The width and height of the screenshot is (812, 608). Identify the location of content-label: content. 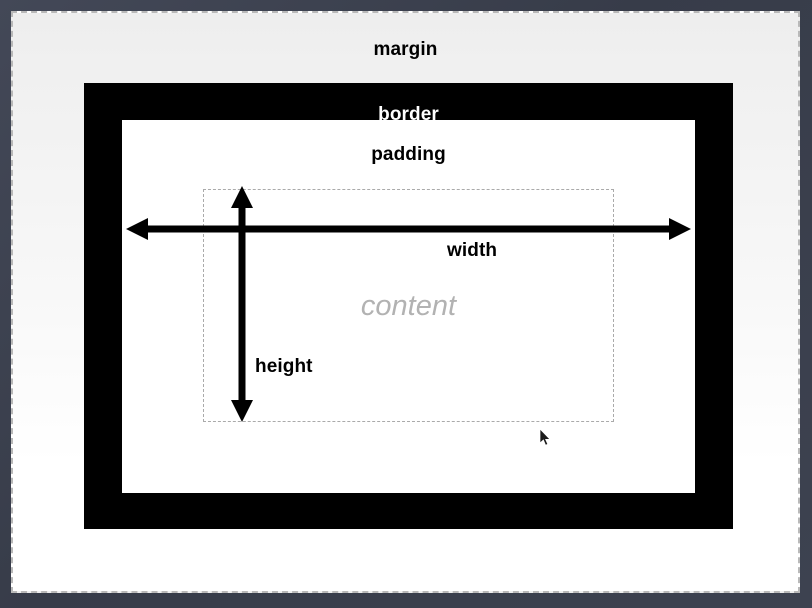
(408, 306).